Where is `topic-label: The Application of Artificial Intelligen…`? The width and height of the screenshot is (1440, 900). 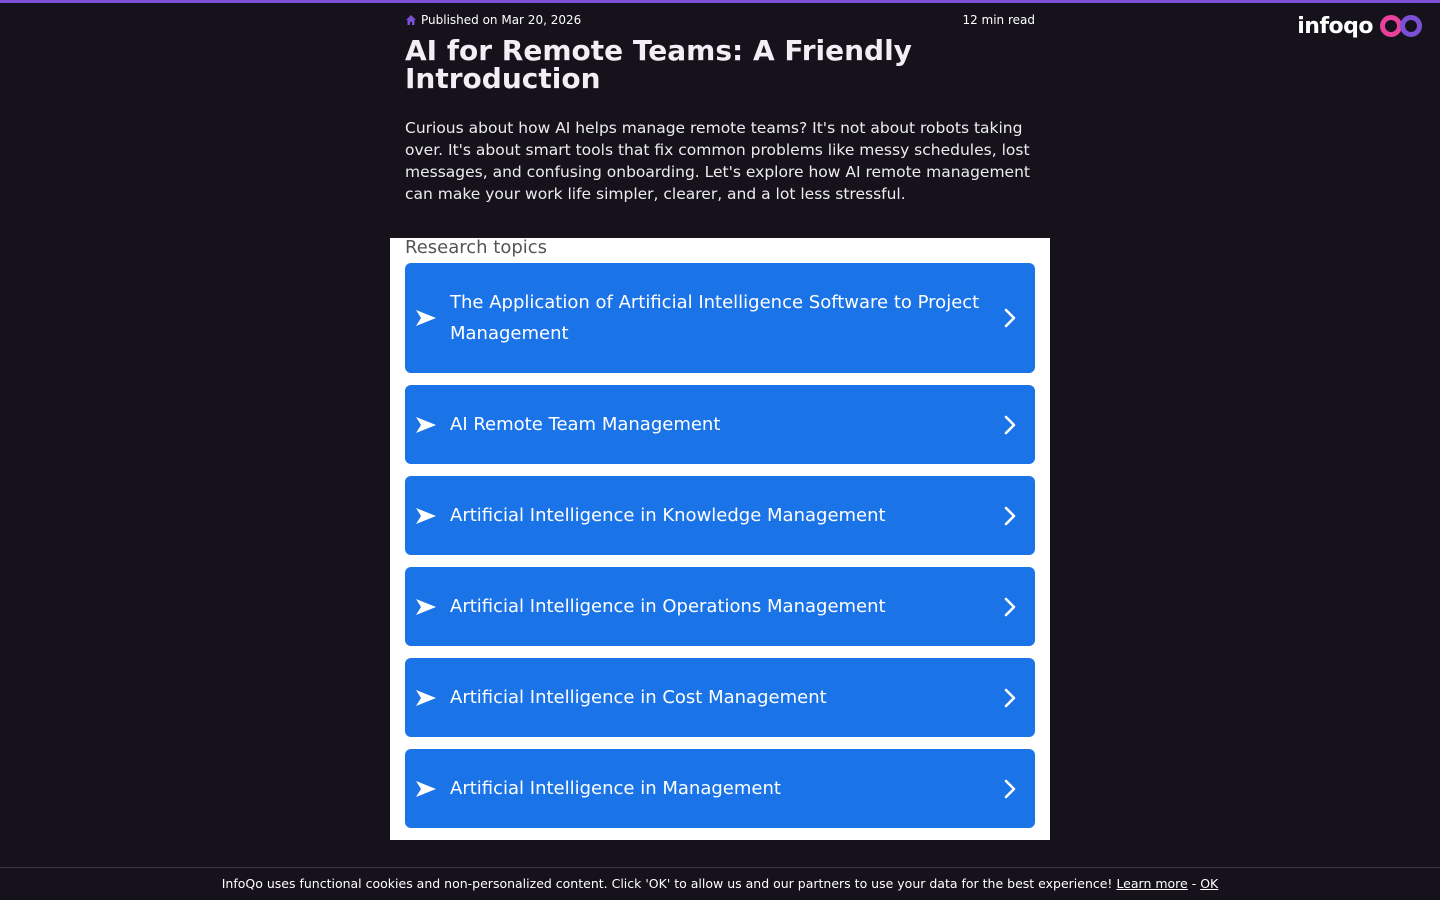 topic-label: The Application of Artificial Intelligen… is located at coordinates (715, 318).